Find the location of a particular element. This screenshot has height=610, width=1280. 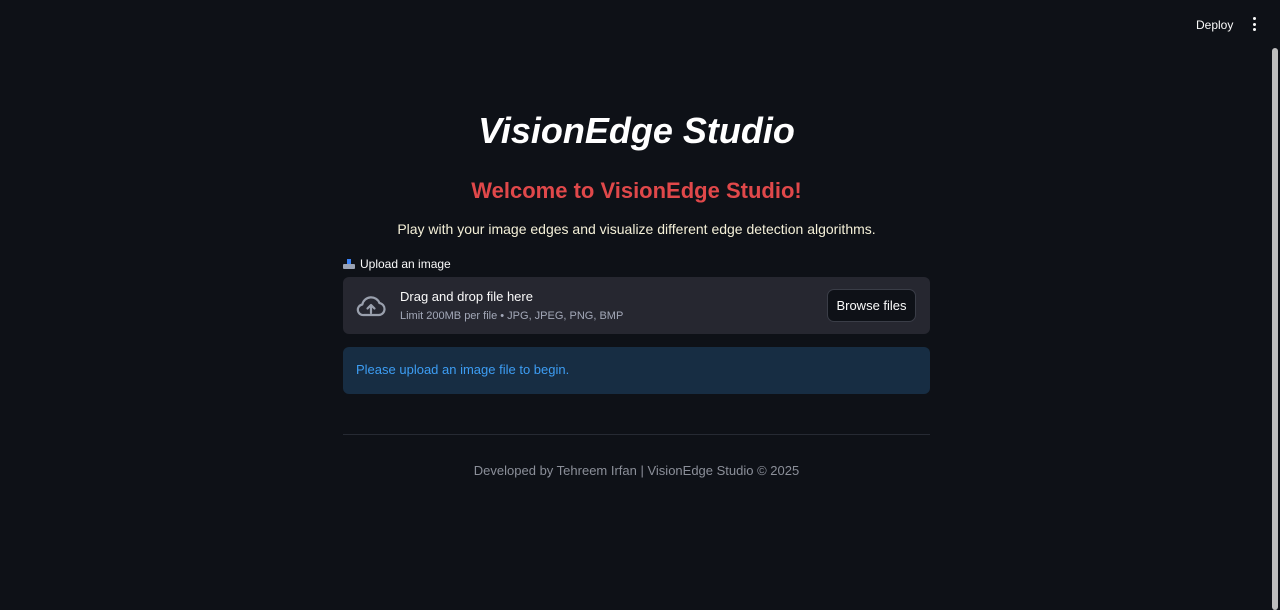

page-title: VisionEdge Studio is located at coordinates (636, 130).